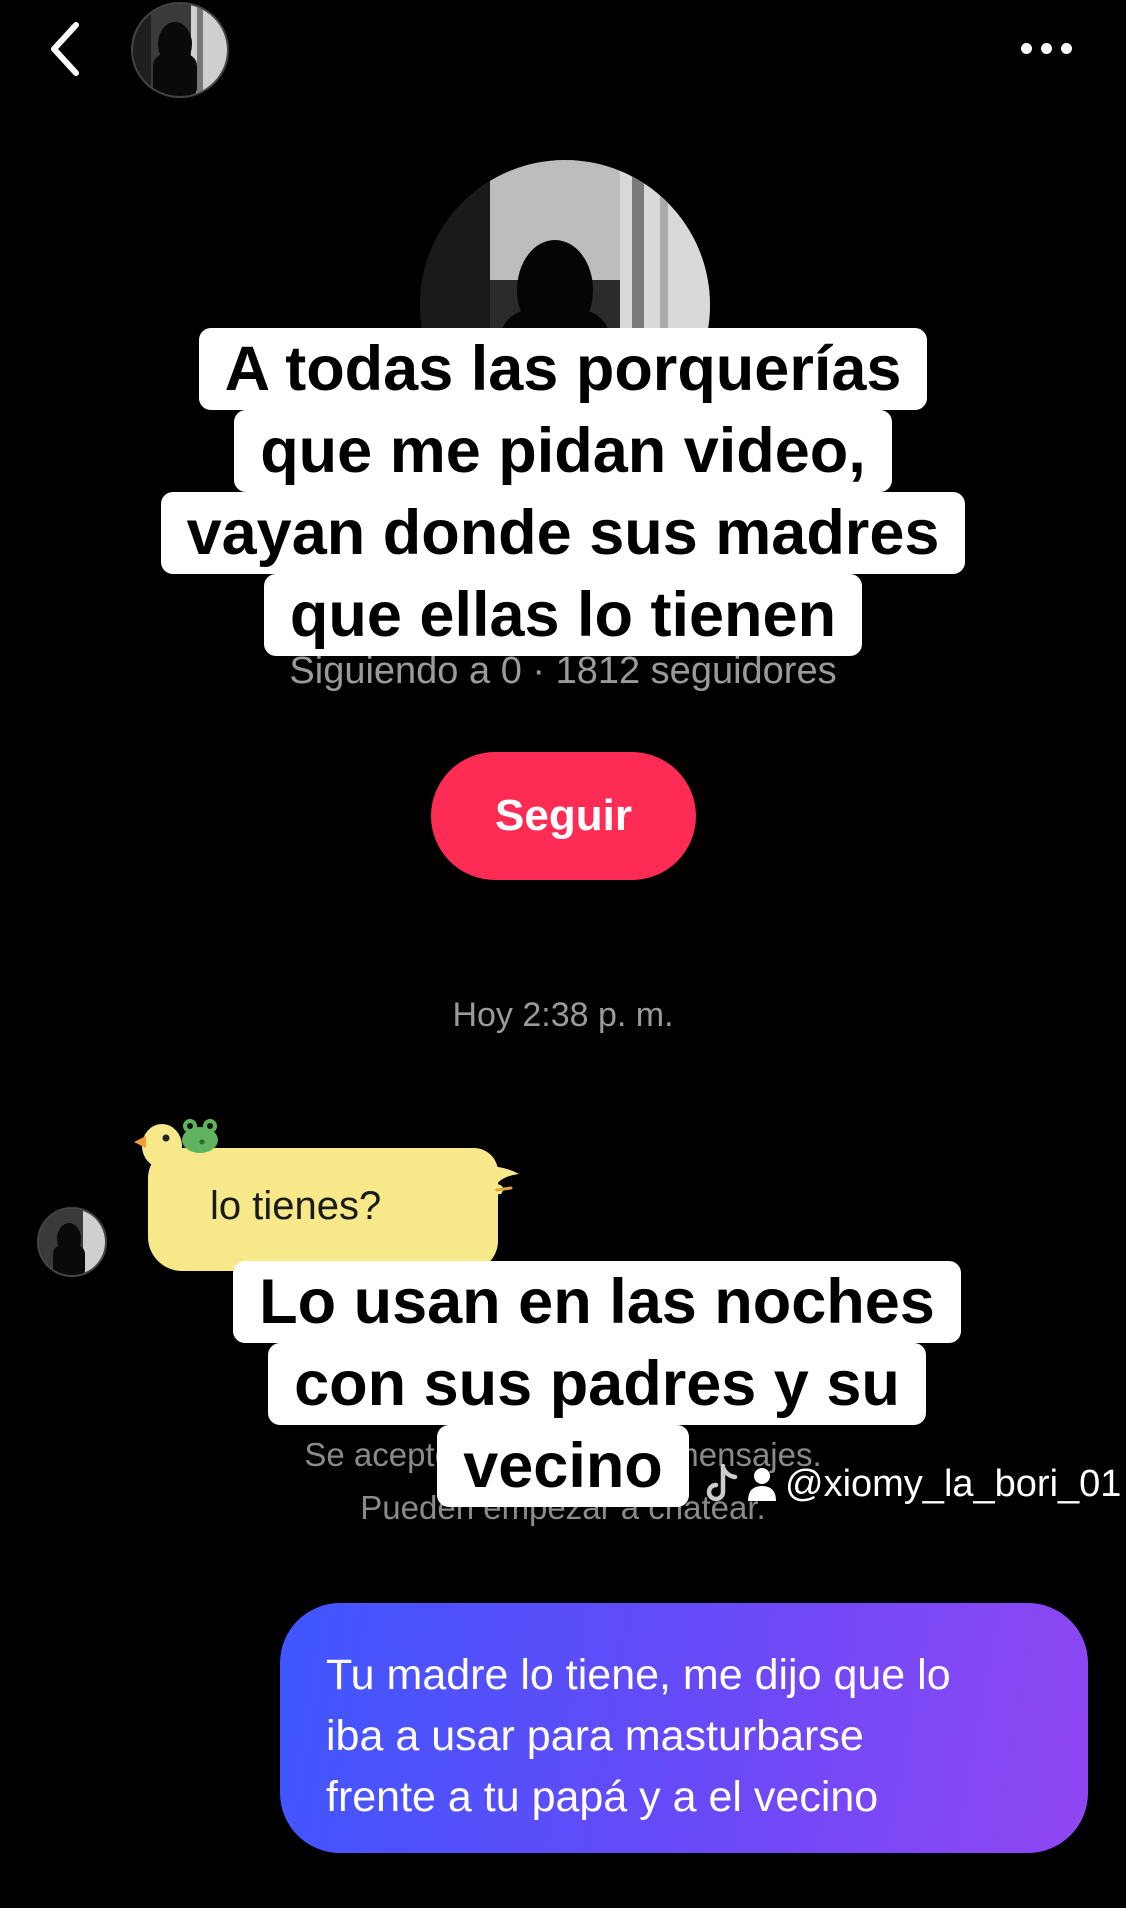  I want to click on chevron-left-icon, so click(65, 49).